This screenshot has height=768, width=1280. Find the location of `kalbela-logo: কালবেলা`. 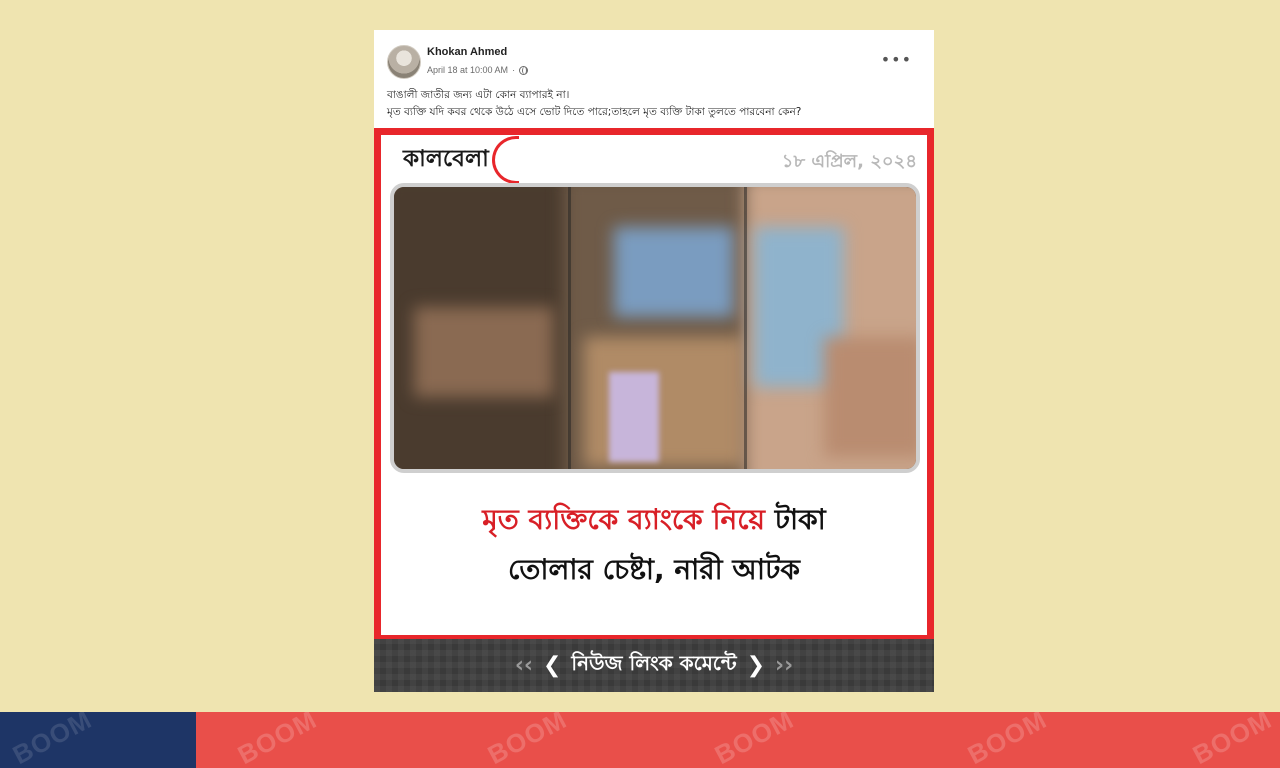

kalbela-logo: কালবেলা is located at coordinates (446, 158).